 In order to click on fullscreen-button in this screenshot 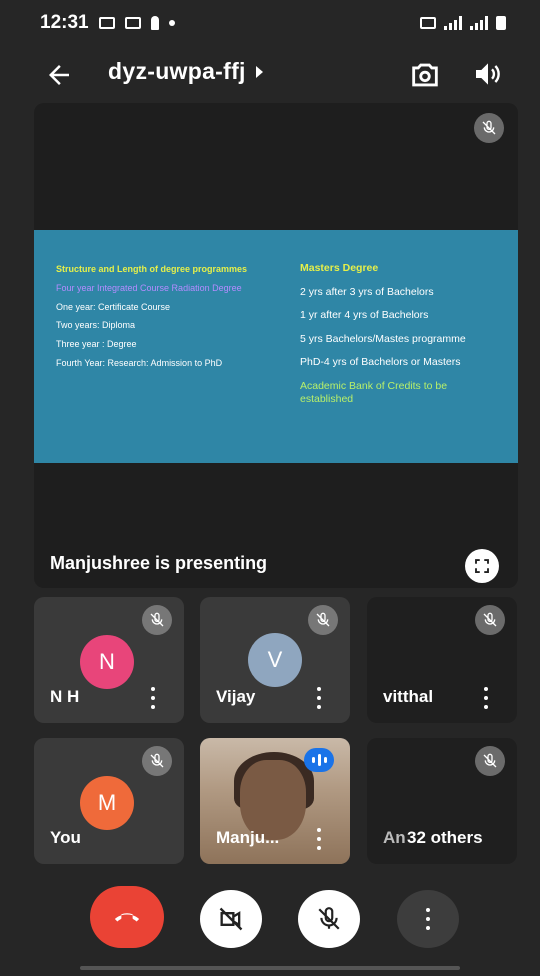, I will do `click(482, 566)`.